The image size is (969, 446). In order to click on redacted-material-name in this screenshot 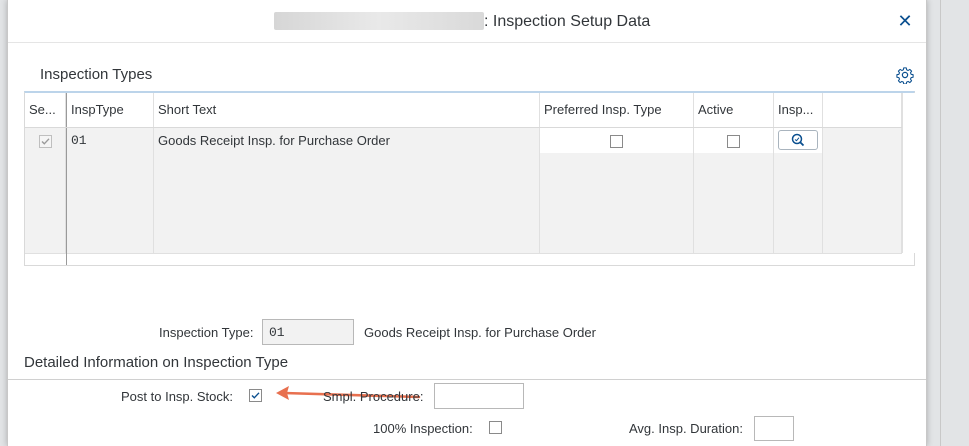, I will do `click(379, 21)`.